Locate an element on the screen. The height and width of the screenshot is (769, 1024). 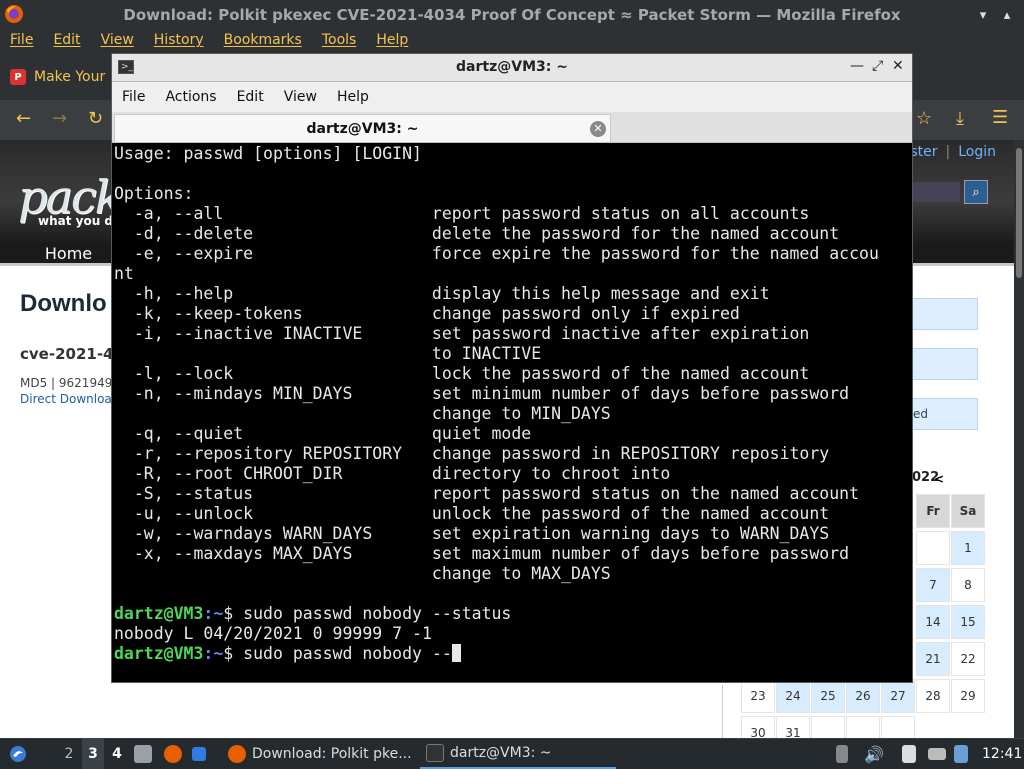
calendar-day: 25 is located at coordinates (828, 696).